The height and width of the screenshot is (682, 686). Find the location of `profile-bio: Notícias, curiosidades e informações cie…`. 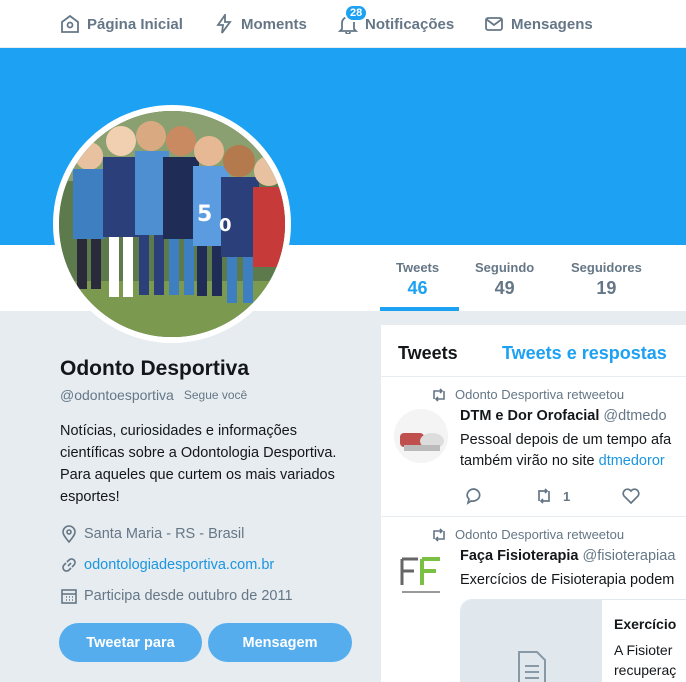

profile-bio: Notícias, curiosidades e informações cie… is located at coordinates (198, 464).